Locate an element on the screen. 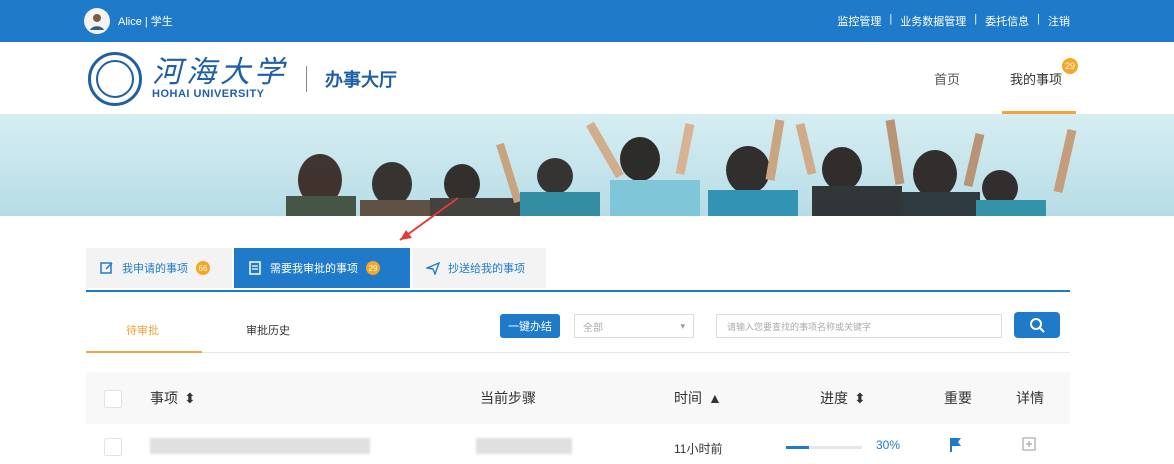 The width and height of the screenshot is (1174, 464). col-details: 详情 is located at coordinates (1030, 398).